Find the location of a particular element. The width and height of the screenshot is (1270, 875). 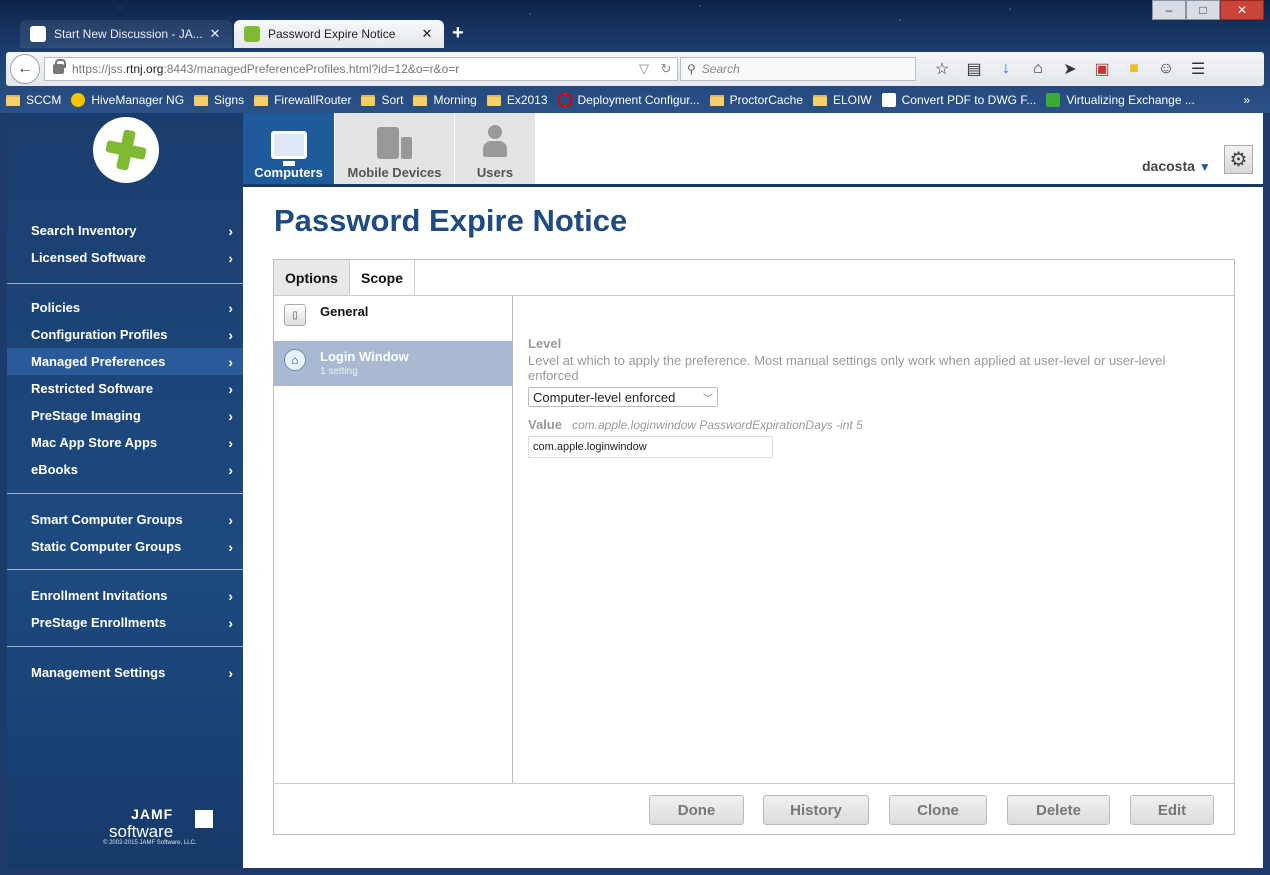

send-icon: ➤ is located at coordinates (1070, 69).